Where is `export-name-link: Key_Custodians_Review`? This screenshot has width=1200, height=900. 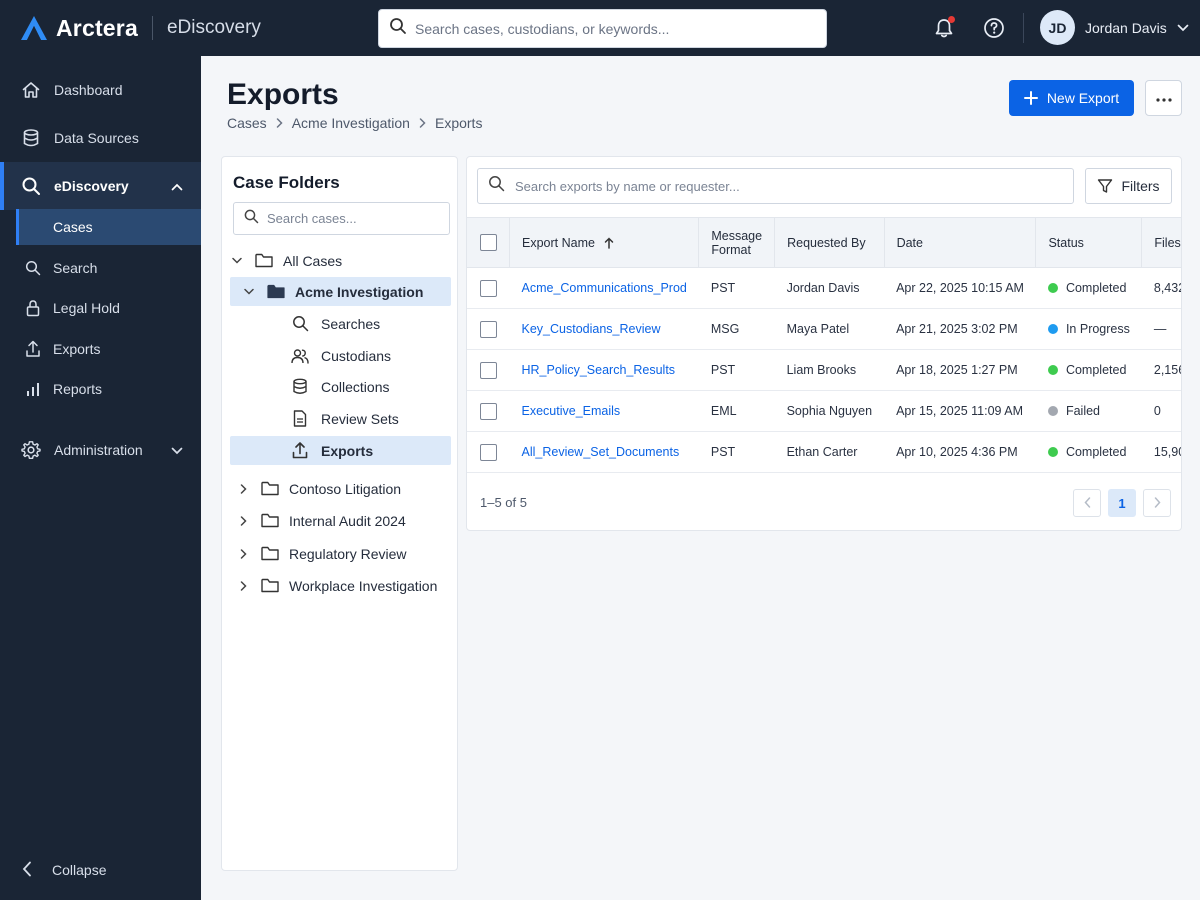 export-name-link: Key_Custodians_Review is located at coordinates (591, 329).